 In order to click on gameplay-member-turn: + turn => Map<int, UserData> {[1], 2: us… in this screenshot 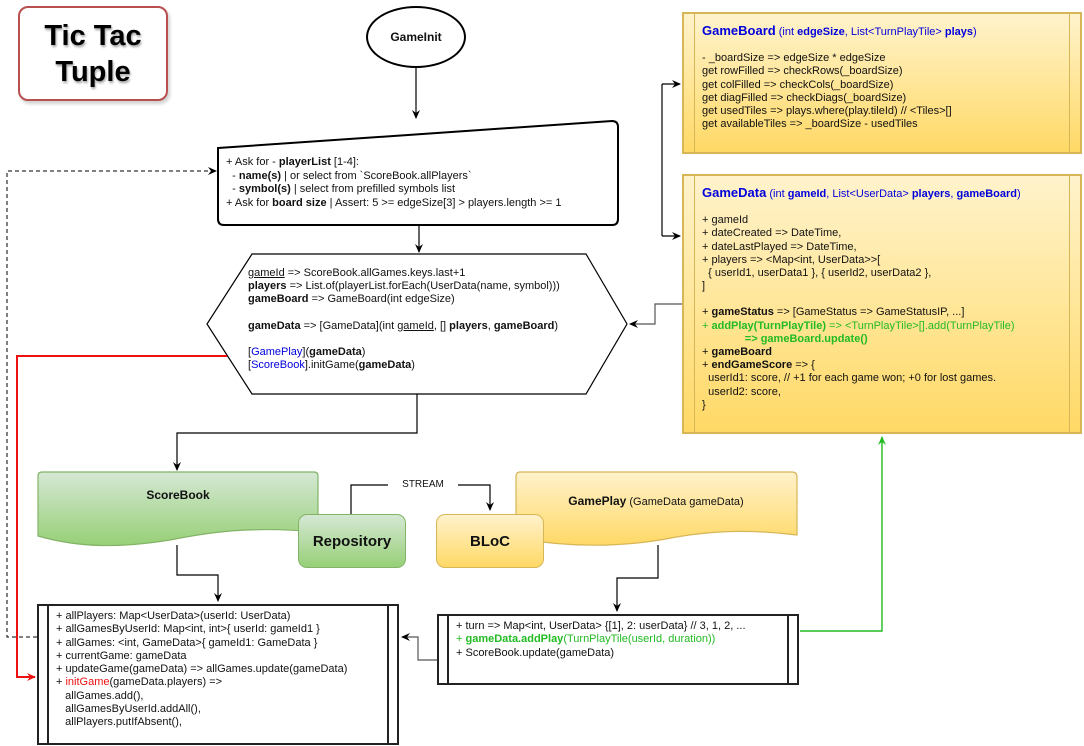, I will do `click(601, 626)`.